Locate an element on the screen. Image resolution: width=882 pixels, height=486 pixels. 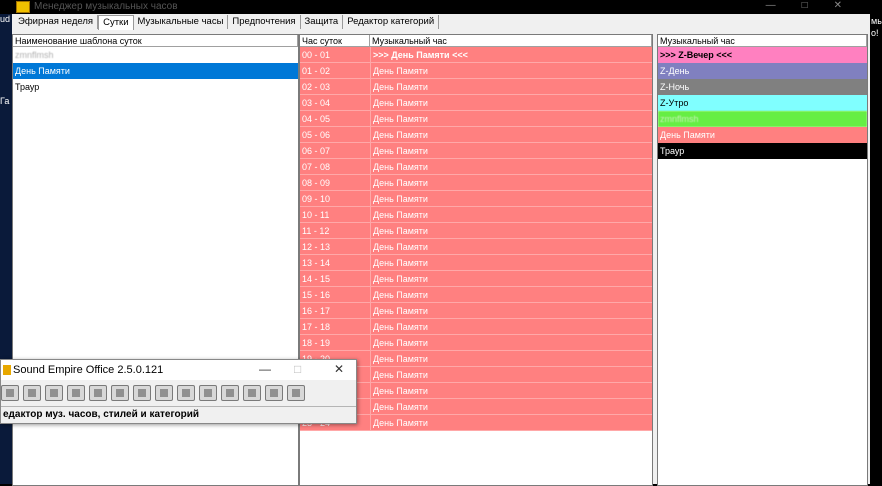
hour-music-cell: >>> День Памяти <<< is located at coordinates (511, 55).